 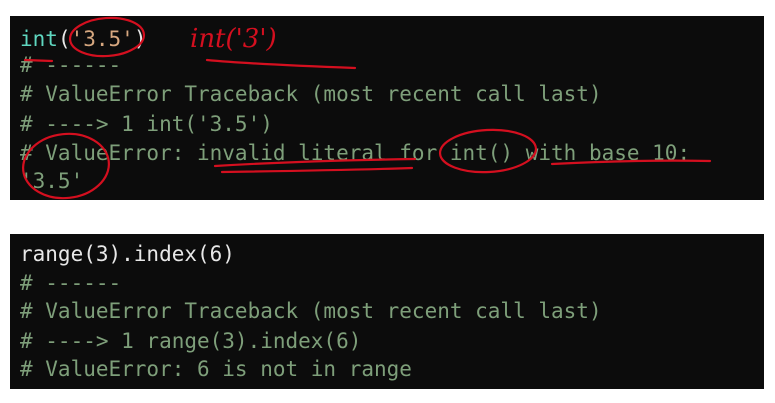 What do you see at coordinates (39, 39) in the screenshot?
I see `builtin-int: int` at bounding box center [39, 39].